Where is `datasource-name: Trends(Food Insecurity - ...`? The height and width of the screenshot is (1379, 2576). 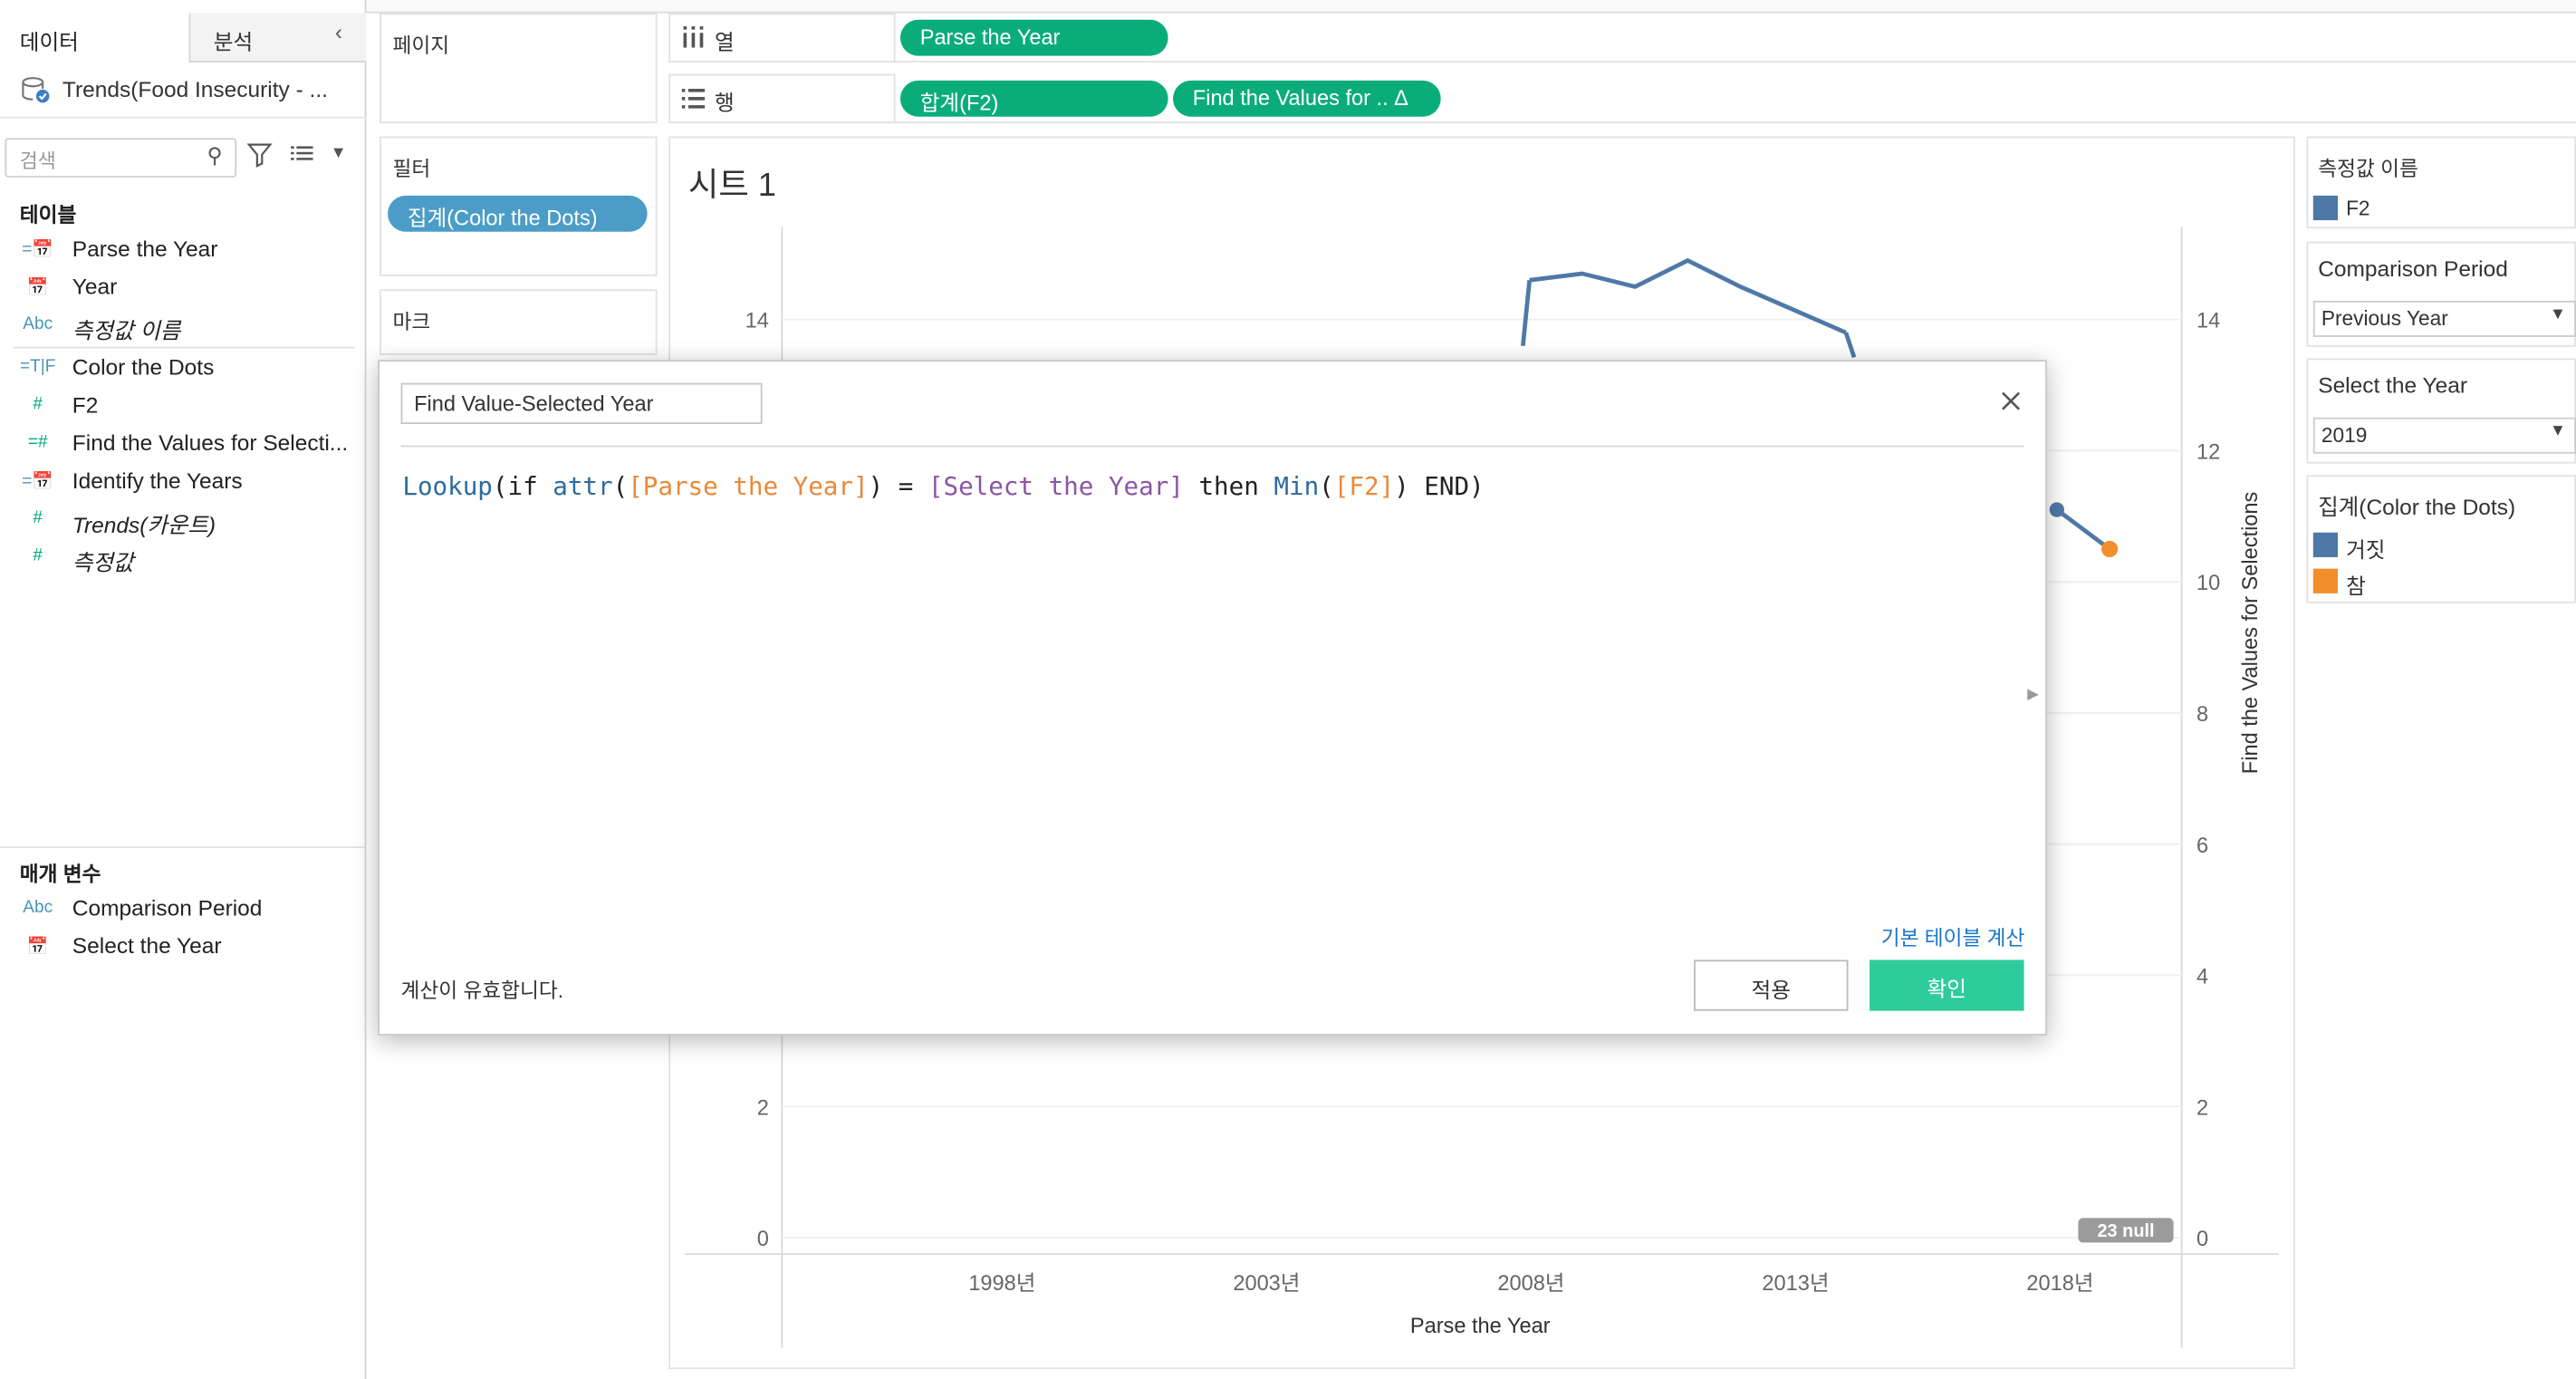 datasource-name: Trends(Food Insecurity - ... is located at coordinates (195, 89).